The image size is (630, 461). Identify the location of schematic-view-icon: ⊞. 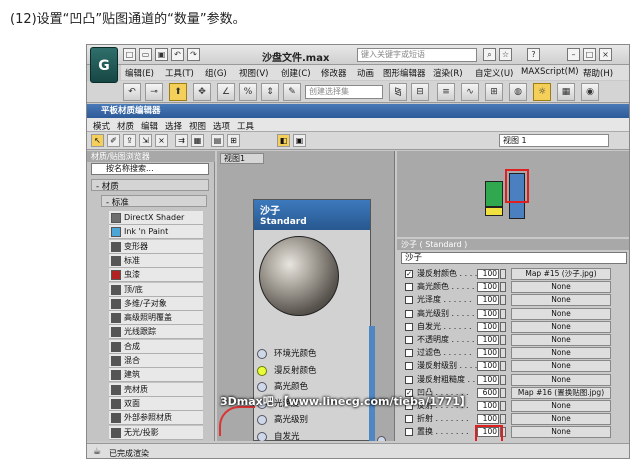
(494, 92).